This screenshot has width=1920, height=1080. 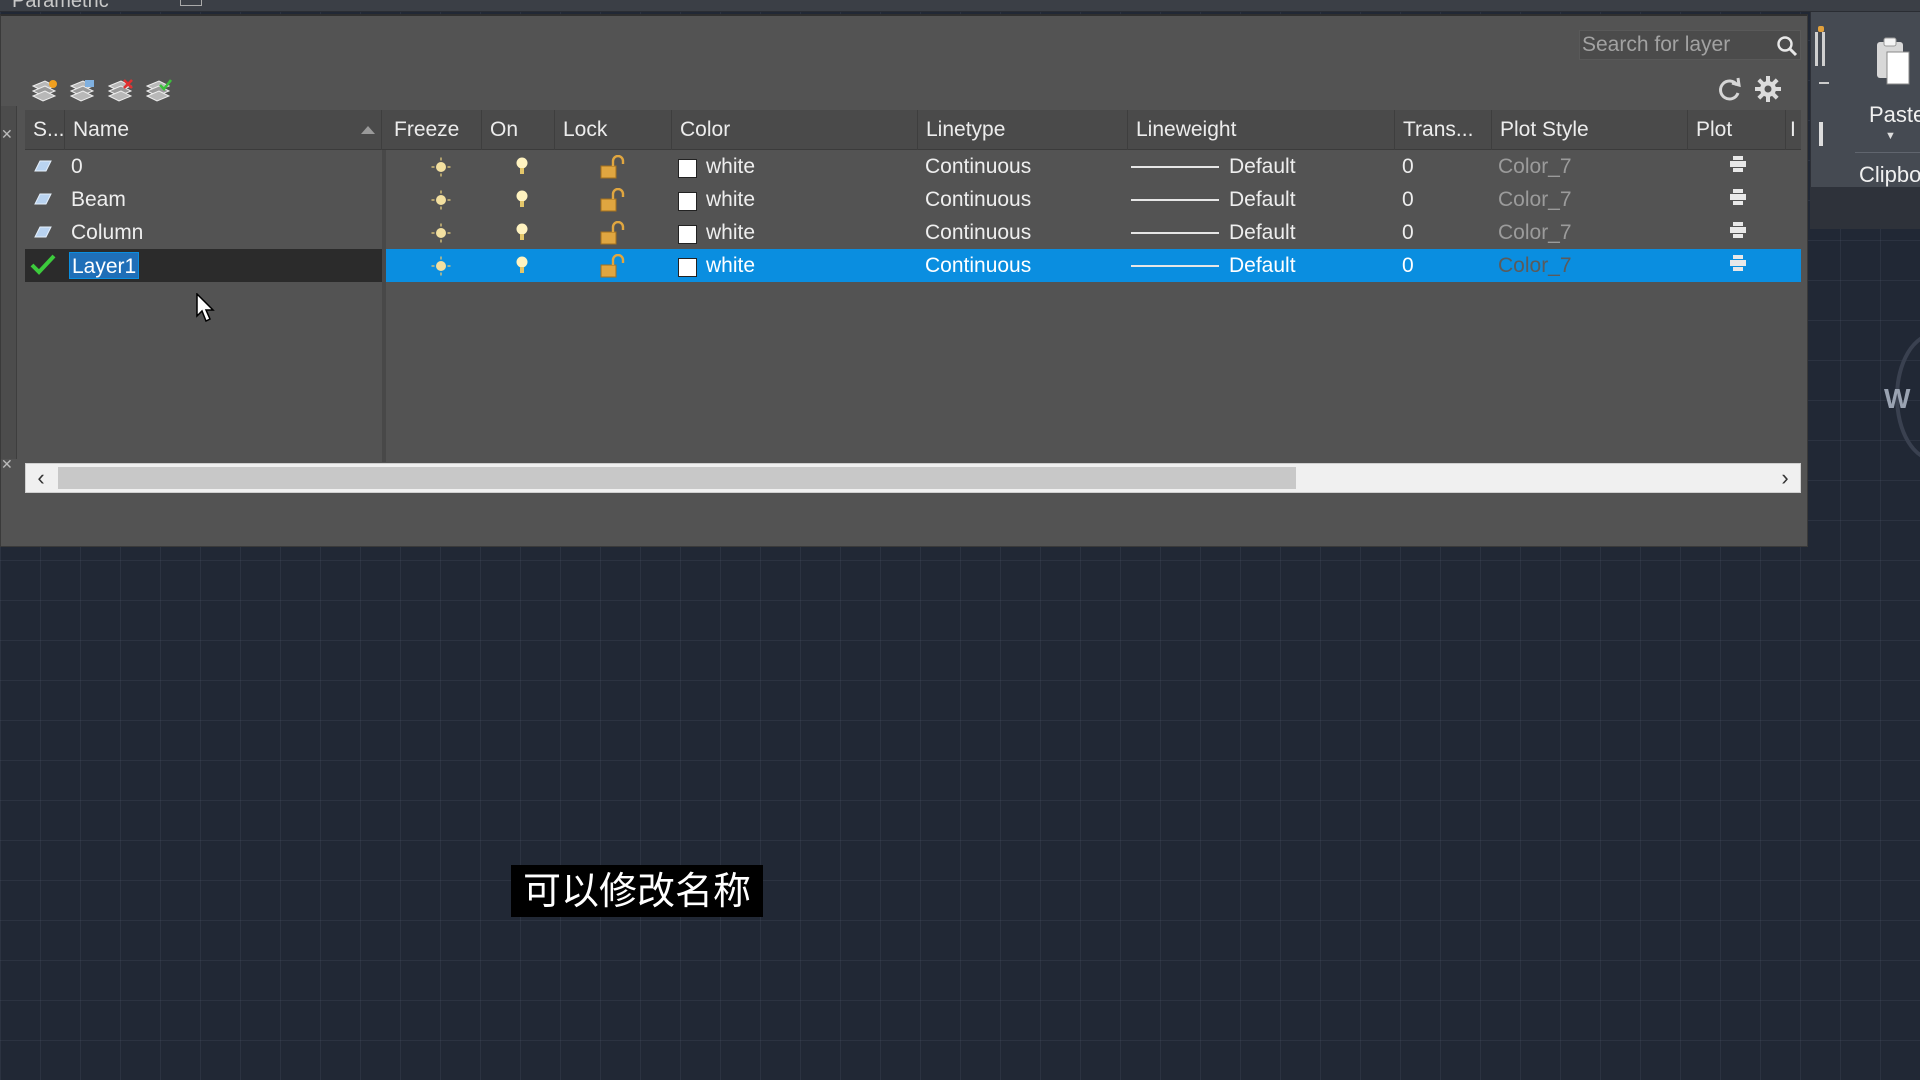 What do you see at coordinates (1023, 130) in the screenshot?
I see `column-header-linetype: Linetype` at bounding box center [1023, 130].